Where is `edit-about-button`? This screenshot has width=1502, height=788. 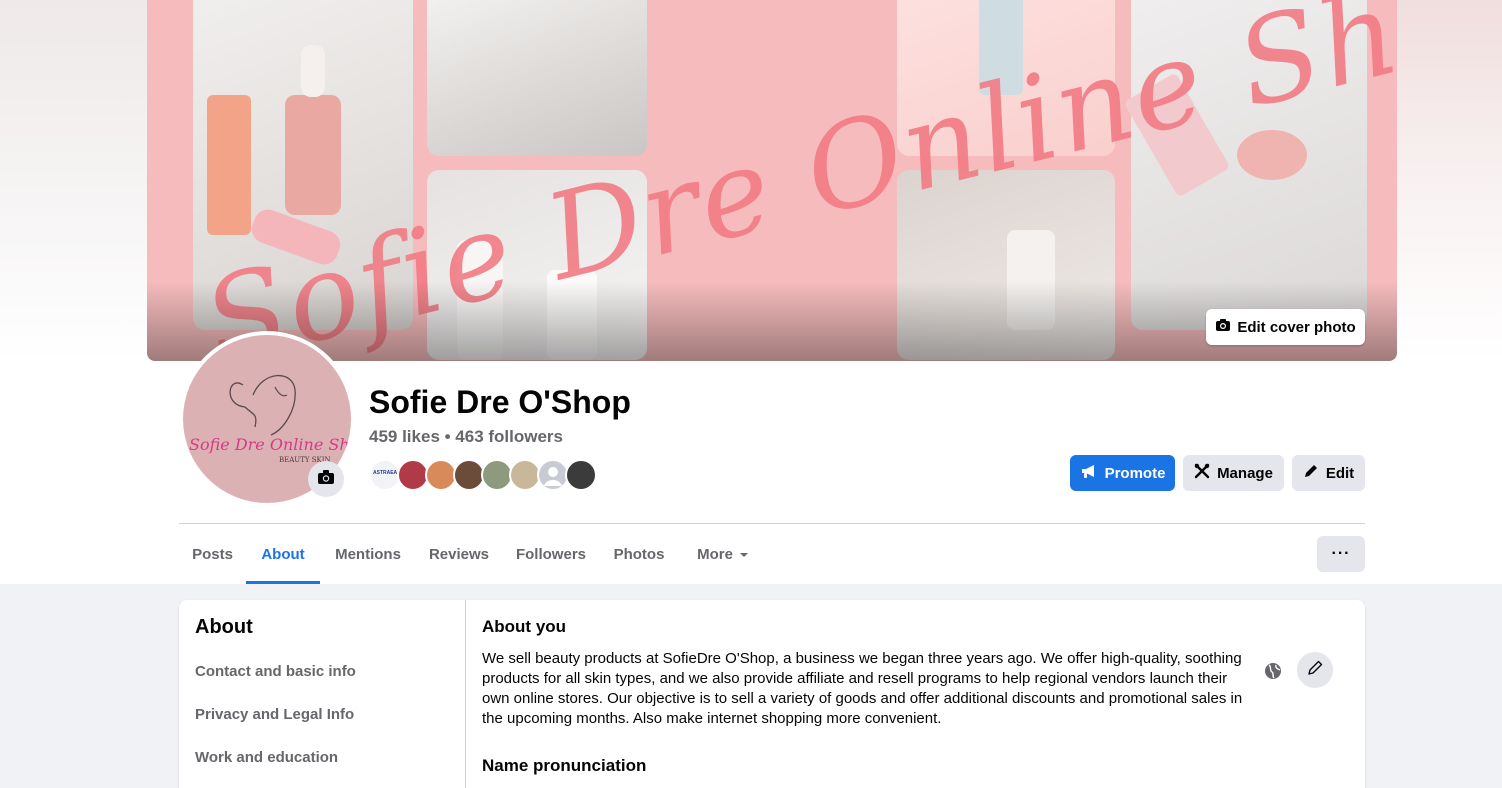
edit-about-button is located at coordinates (1315, 670).